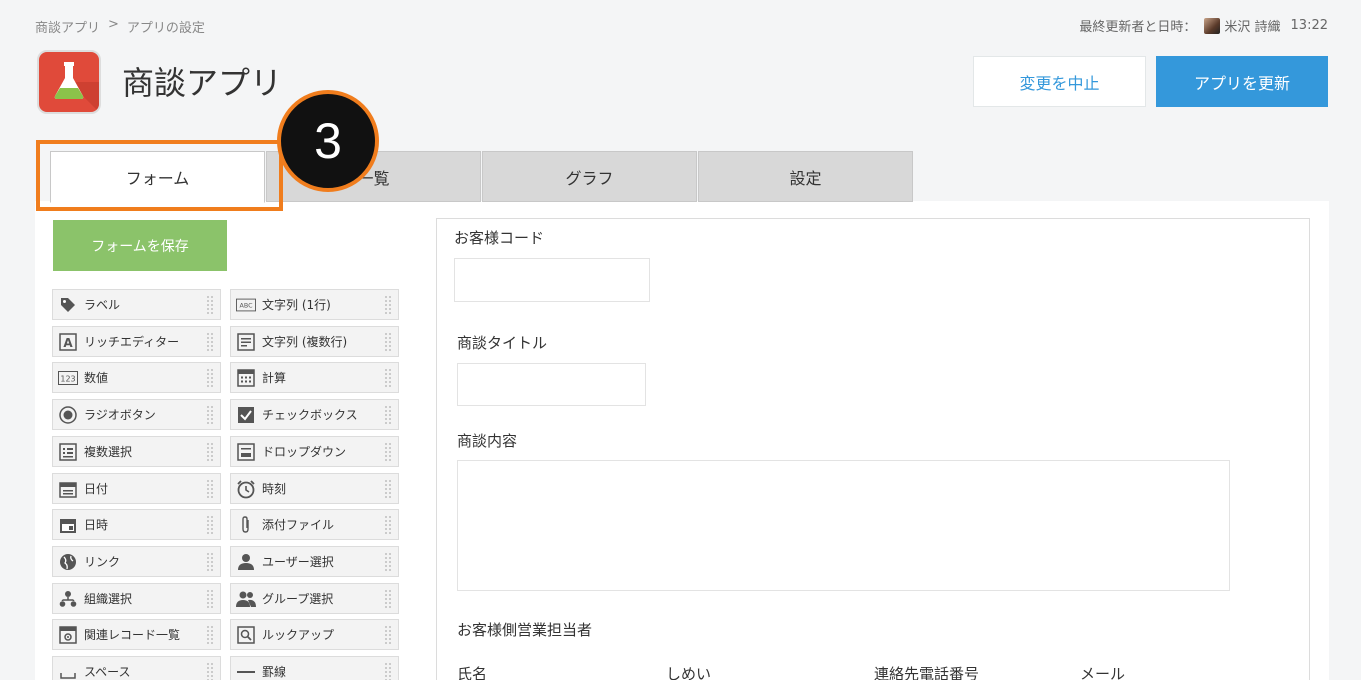  I want to click on step-number-badge: 3, so click(328, 141).